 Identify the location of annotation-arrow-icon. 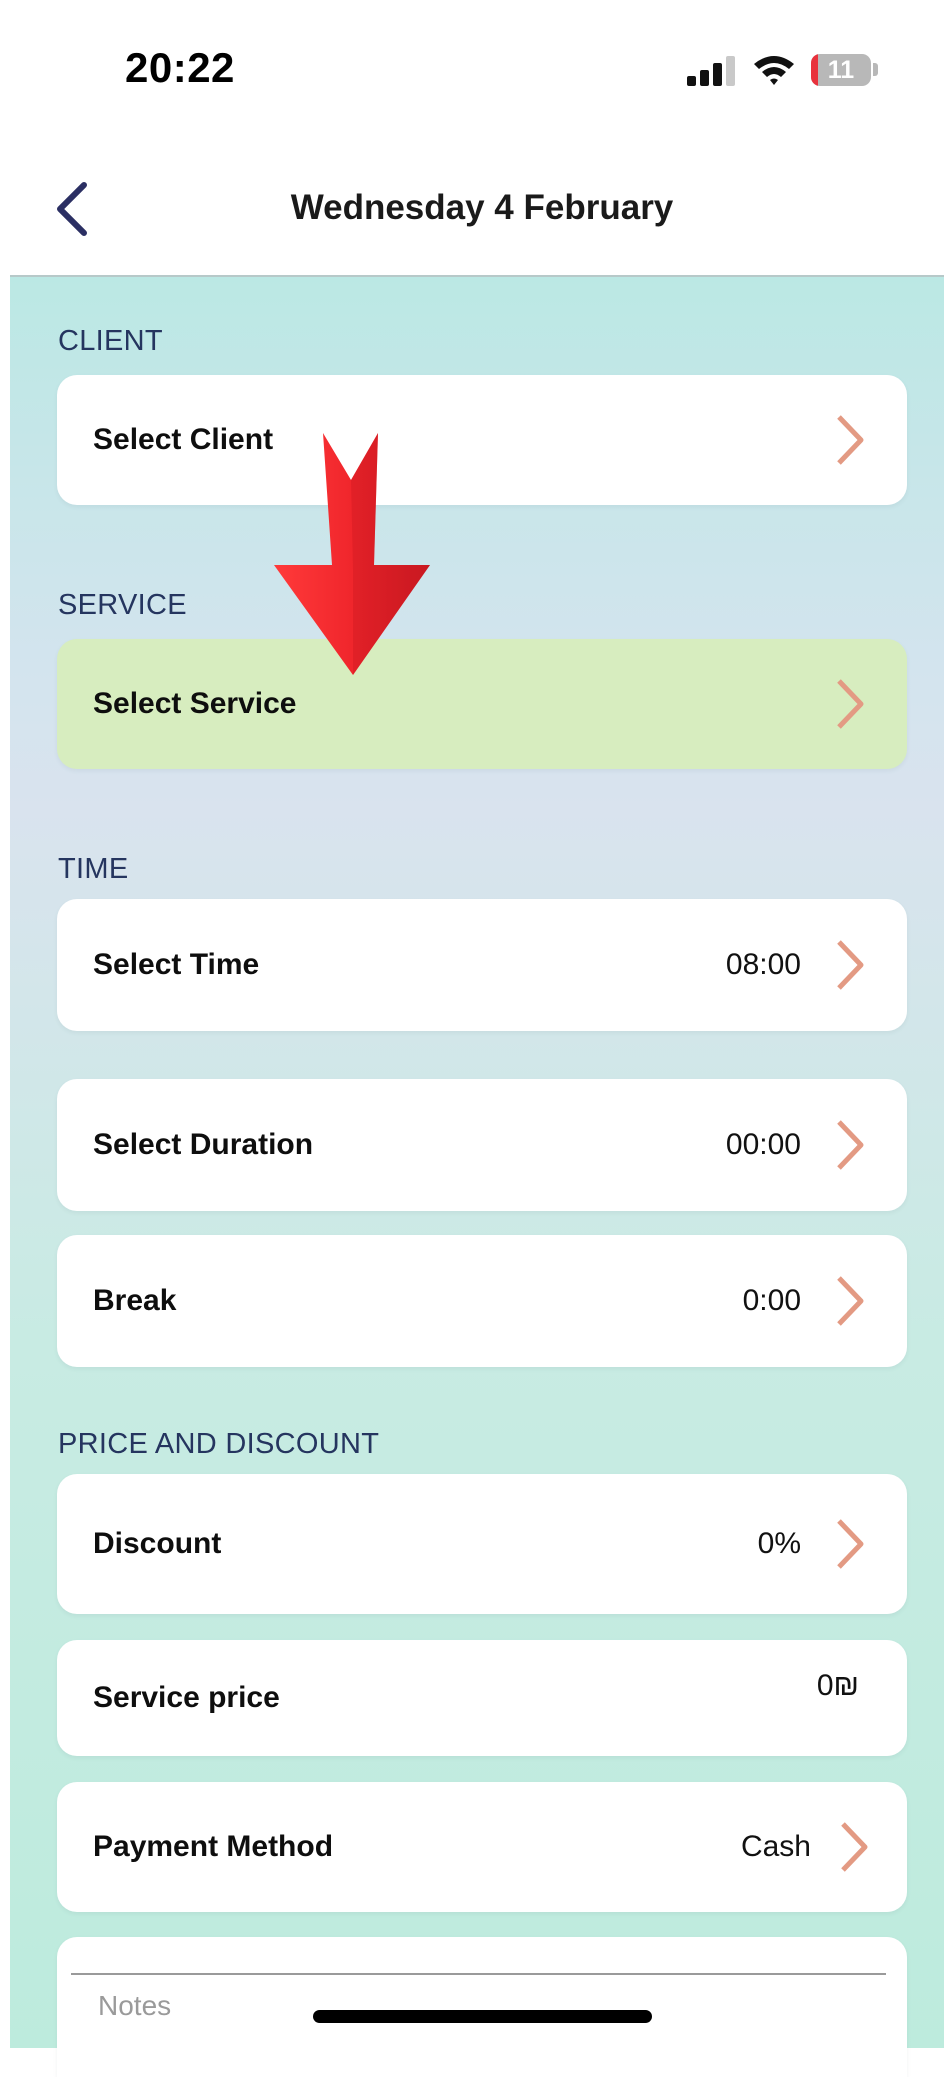
(352, 554).